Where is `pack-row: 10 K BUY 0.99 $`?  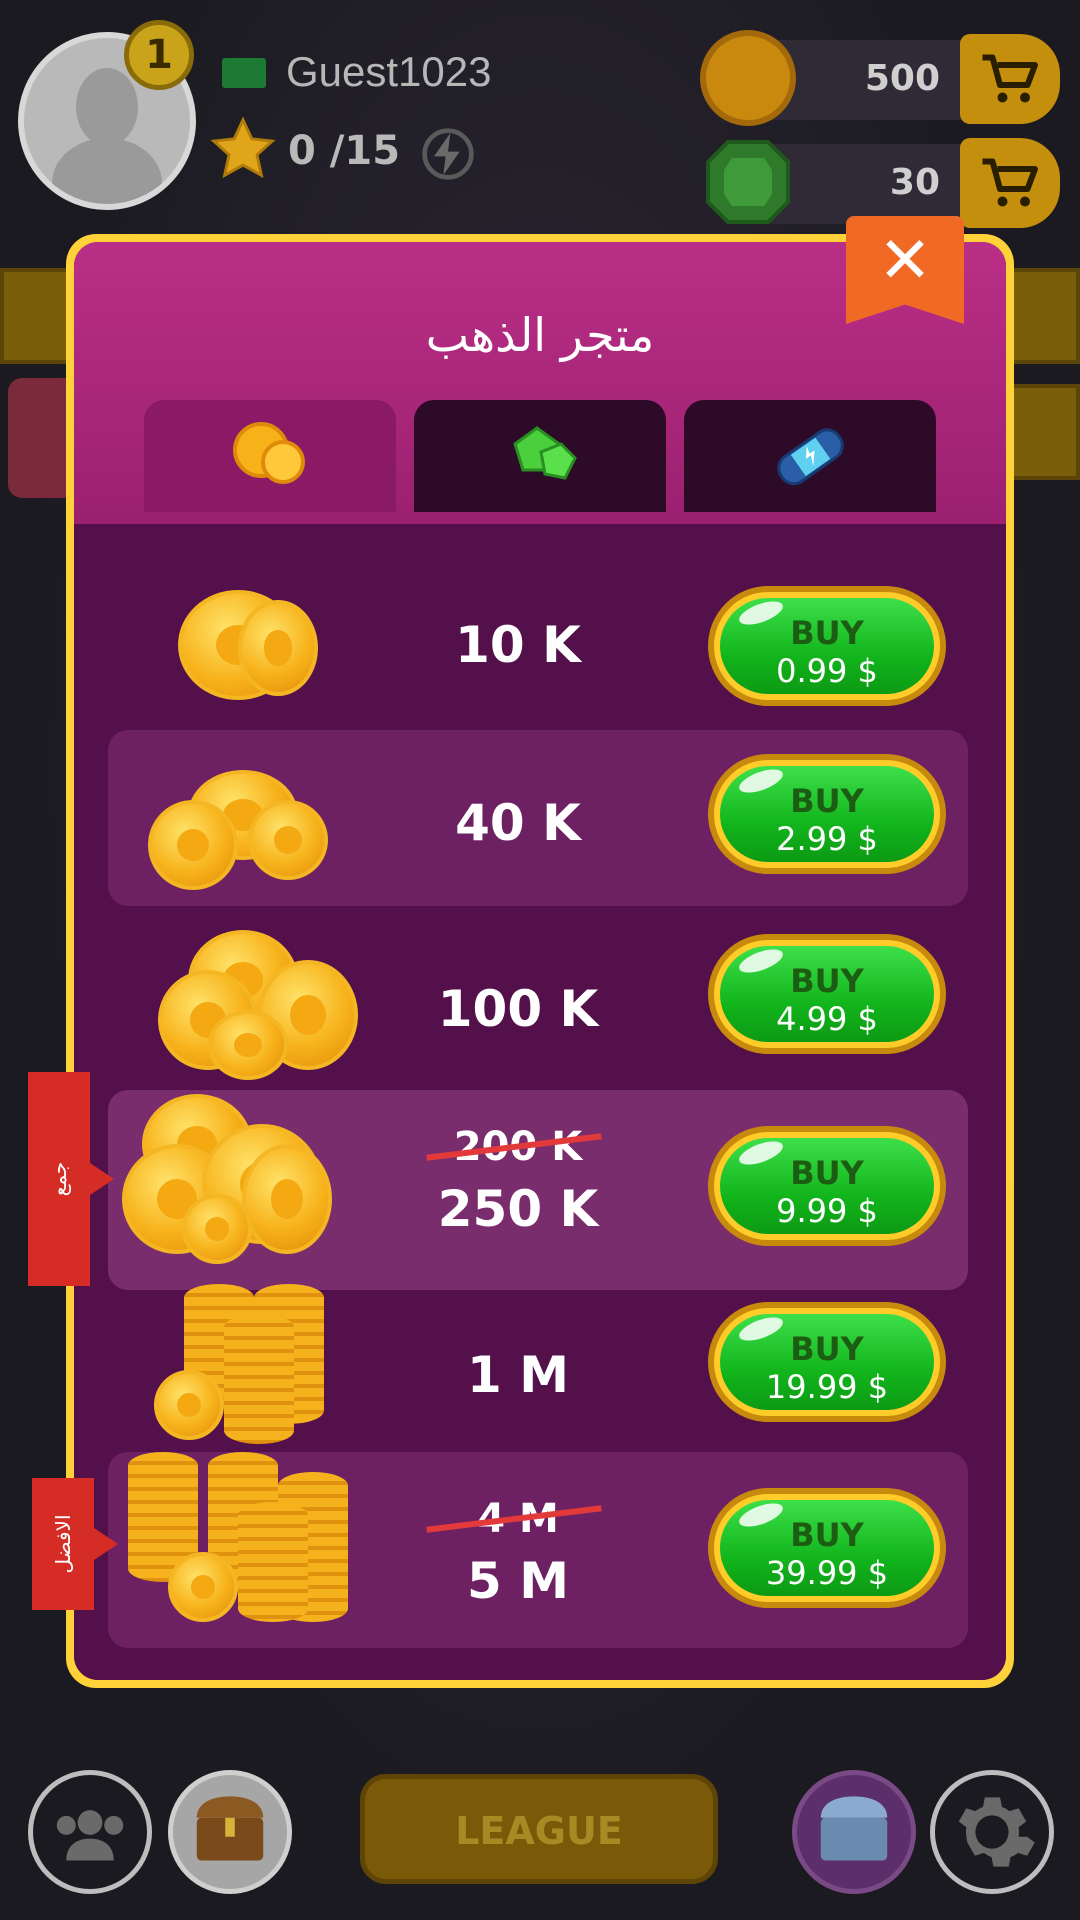
pack-row: 10 K BUY 0.99 $ is located at coordinates (538, 648).